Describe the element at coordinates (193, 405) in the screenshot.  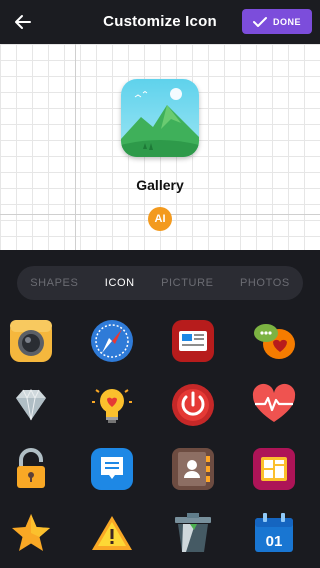
I see `power-icon` at that location.